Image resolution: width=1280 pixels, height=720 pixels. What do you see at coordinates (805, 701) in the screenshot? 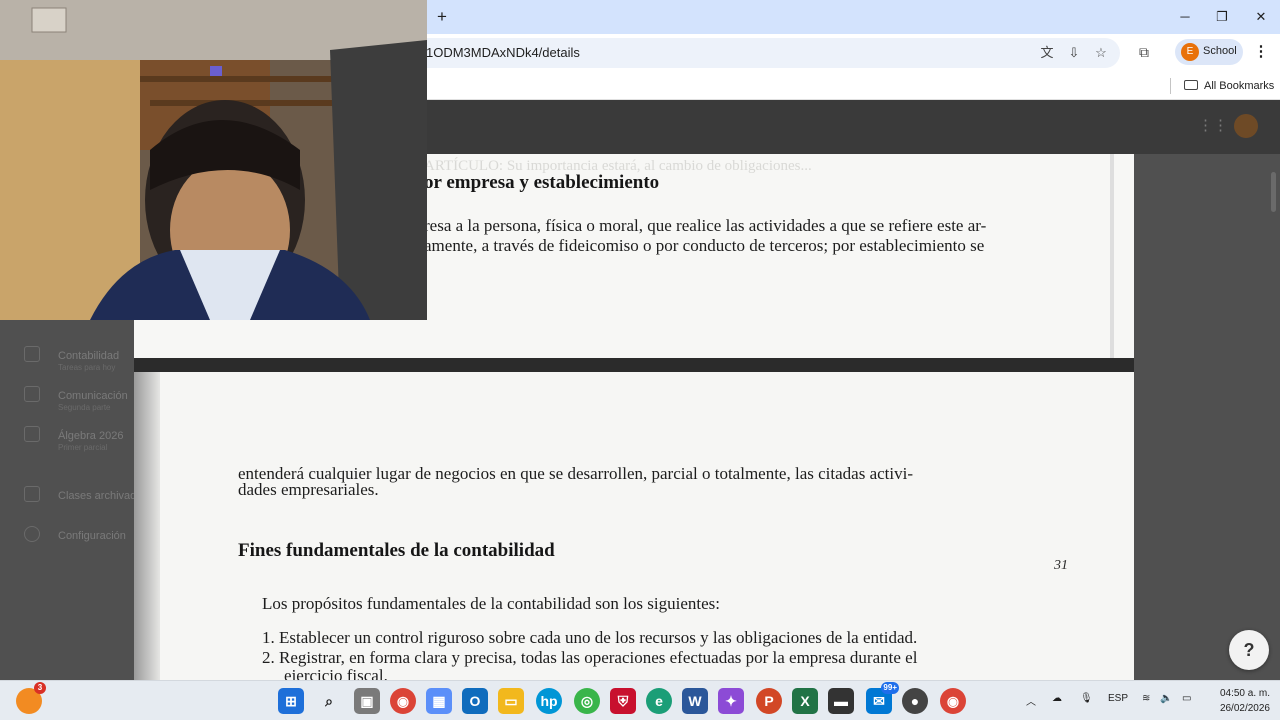
I see `excel-icon: X` at bounding box center [805, 701].